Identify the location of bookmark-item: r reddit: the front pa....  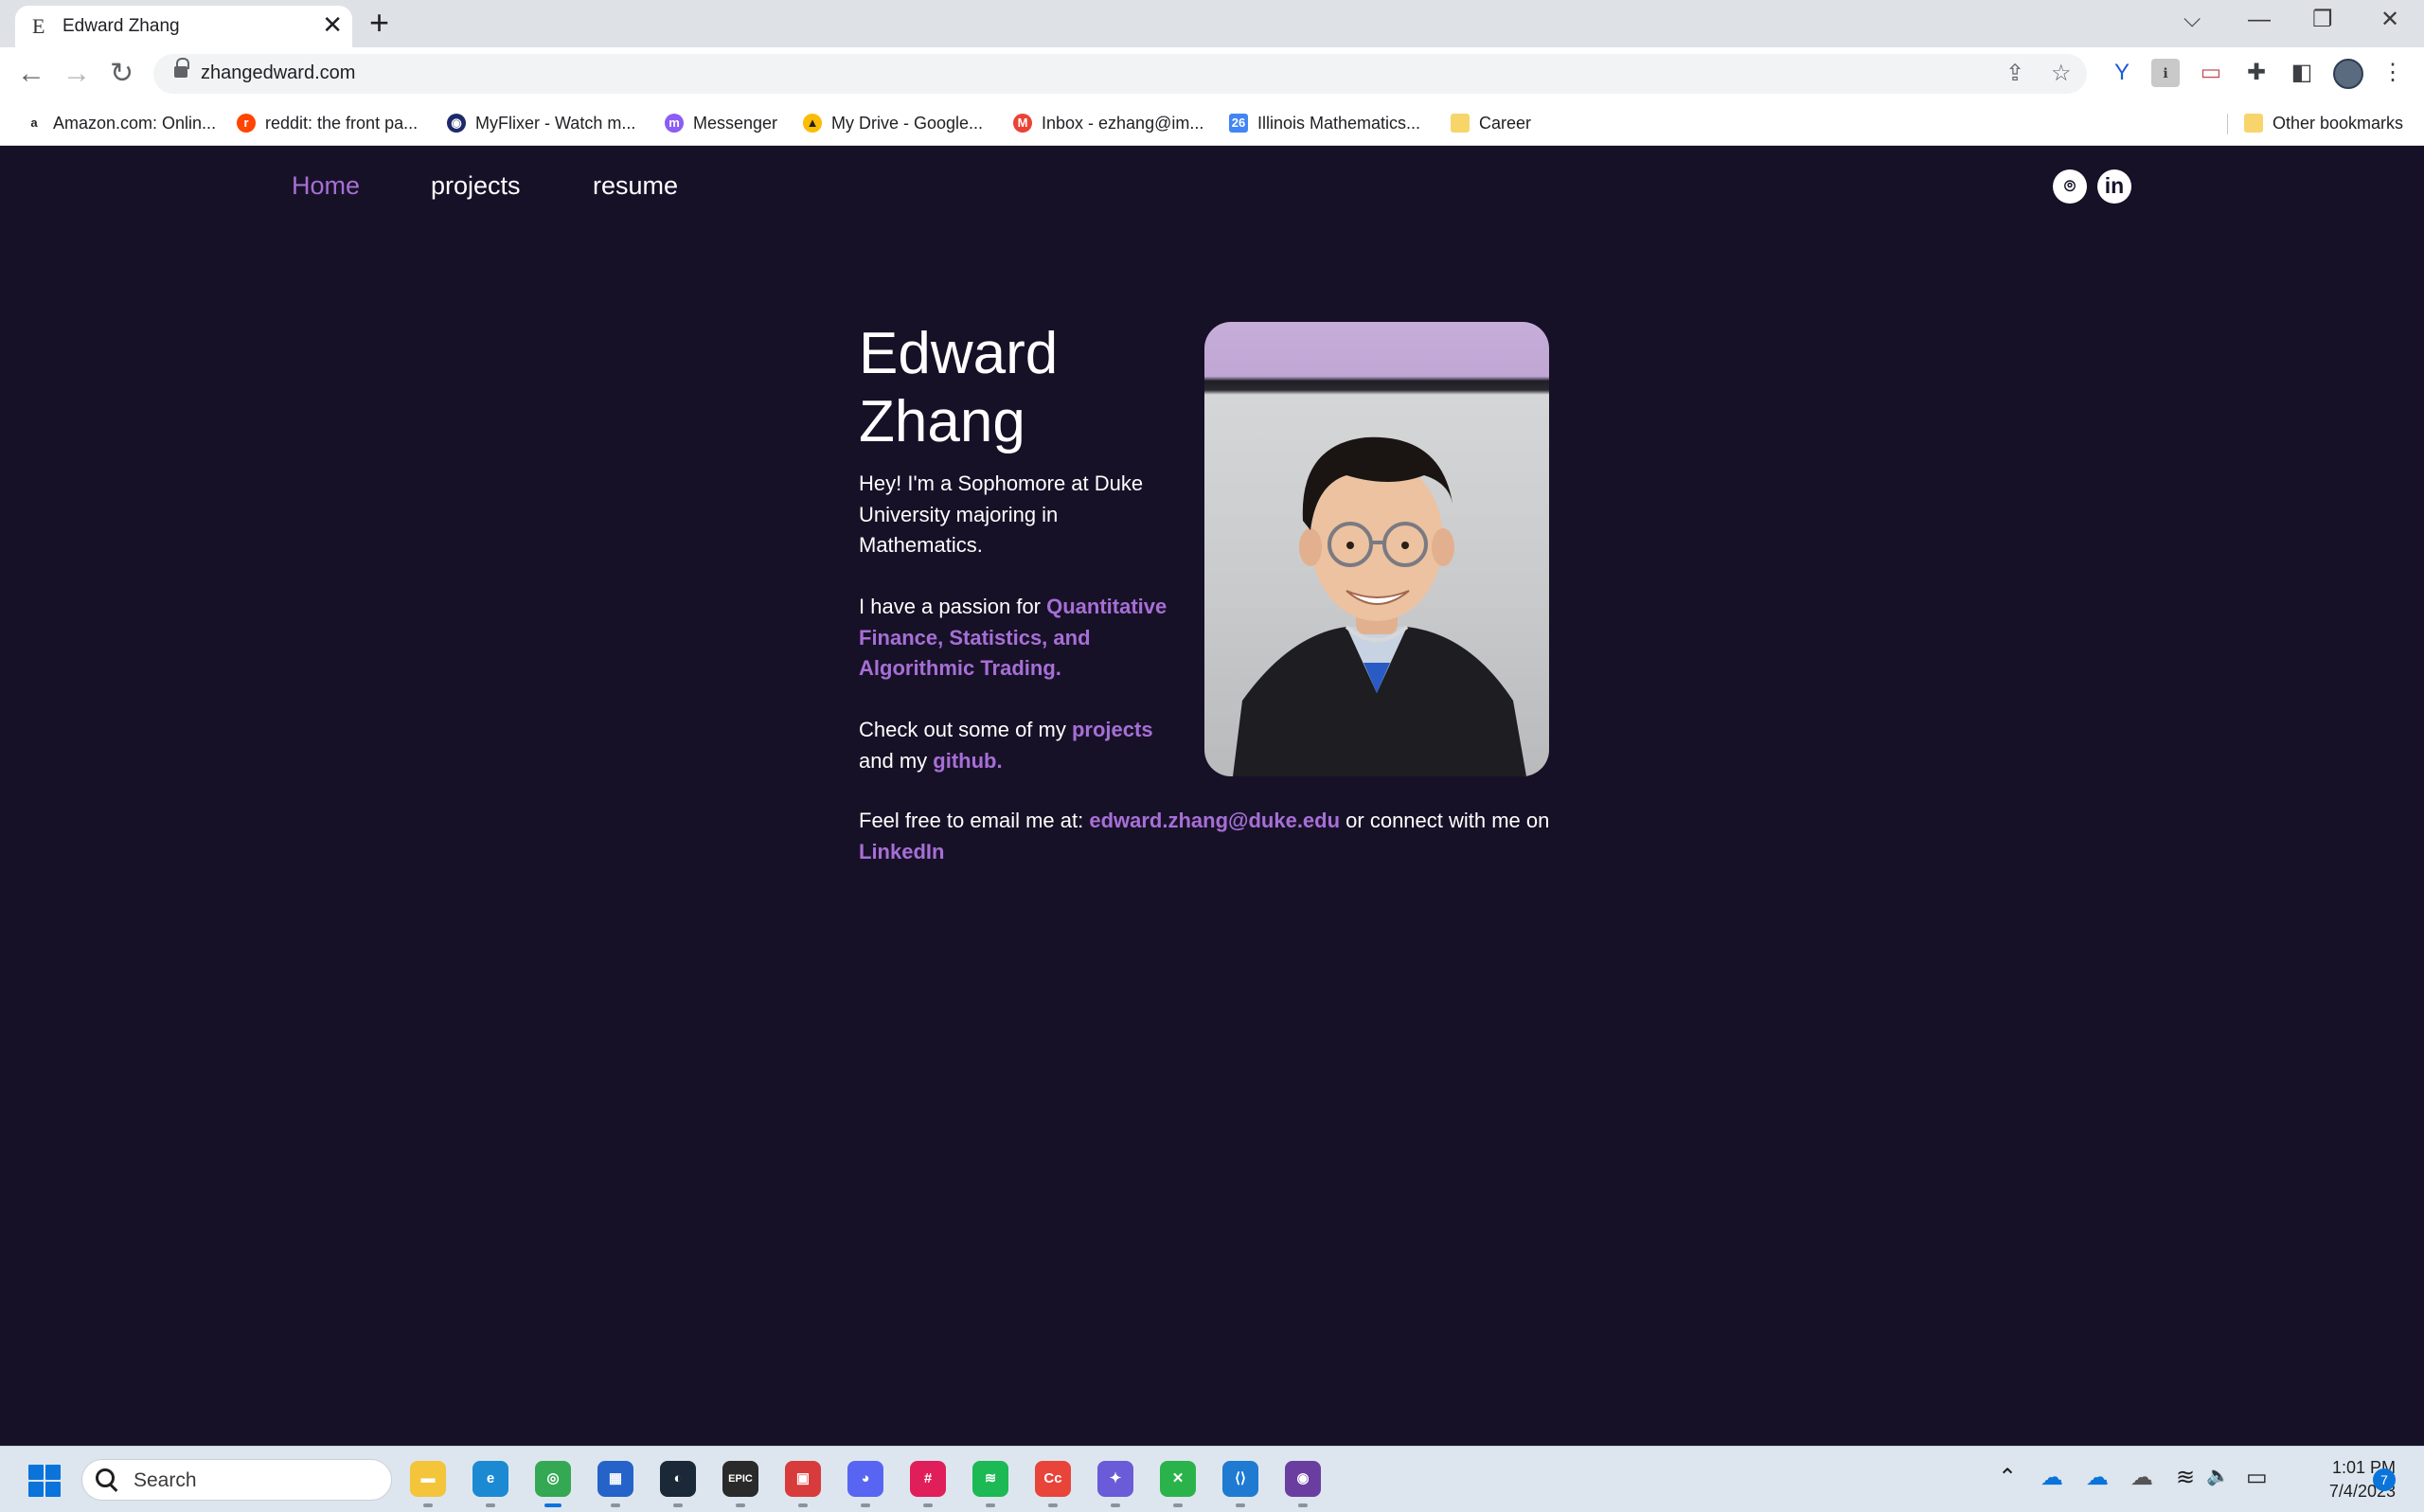
(327, 123).